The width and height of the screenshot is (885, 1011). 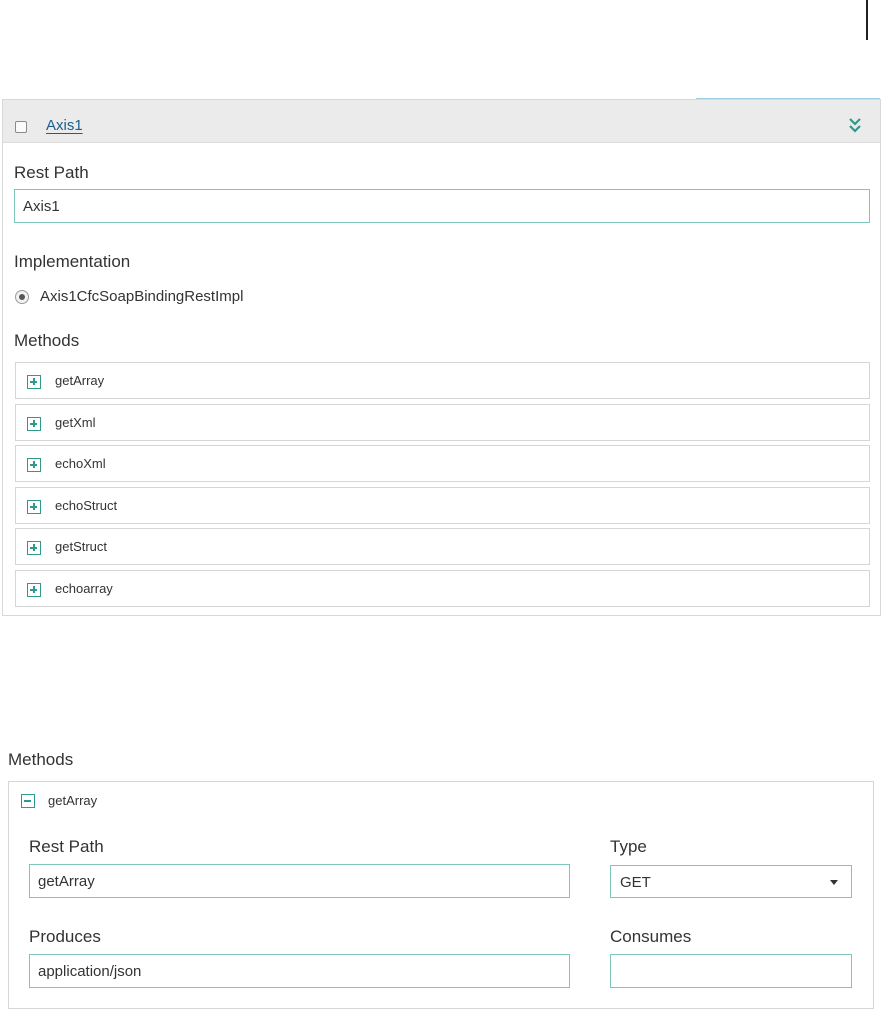 I want to click on method-name: echoarray, so click(x=84, y=588).